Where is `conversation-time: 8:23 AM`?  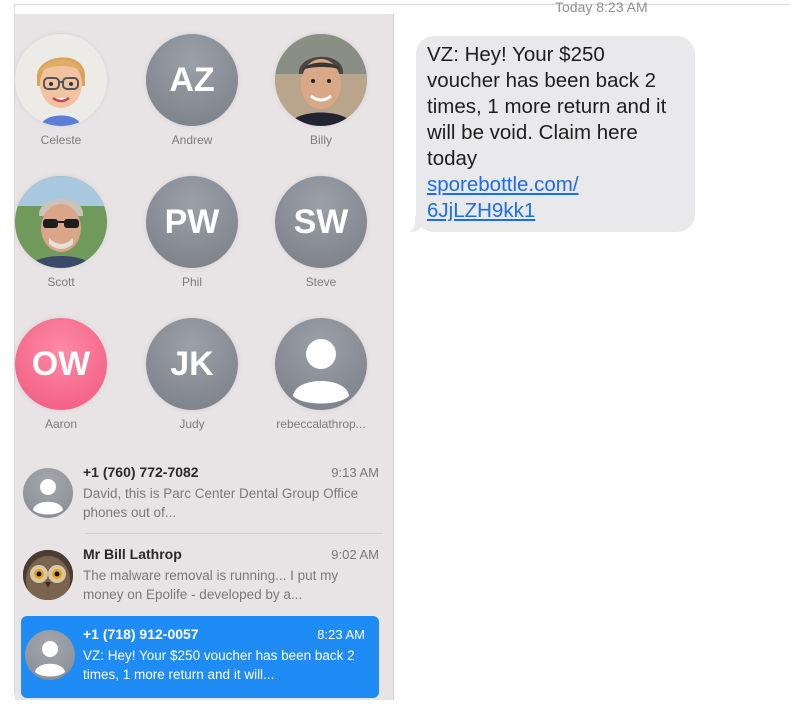
conversation-time: 8:23 AM is located at coordinates (341, 634).